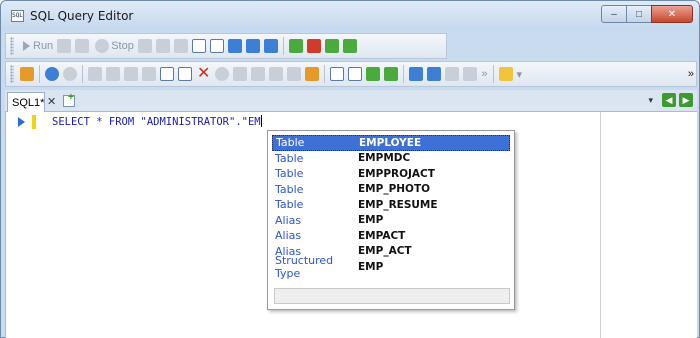 The width and height of the screenshot is (700, 338). What do you see at coordinates (391, 159) in the screenshot?
I see `autocomplete-item: Table EMPMDC` at bounding box center [391, 159].